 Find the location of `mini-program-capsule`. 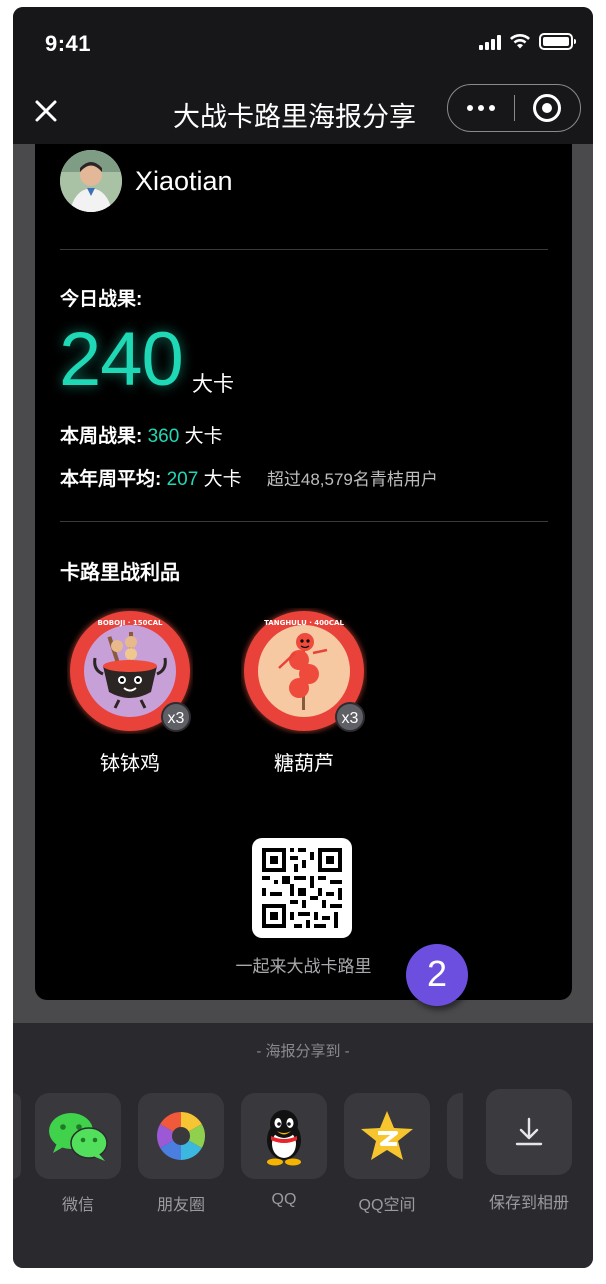

mini-program-capsule is located at coordinates (514, 108).